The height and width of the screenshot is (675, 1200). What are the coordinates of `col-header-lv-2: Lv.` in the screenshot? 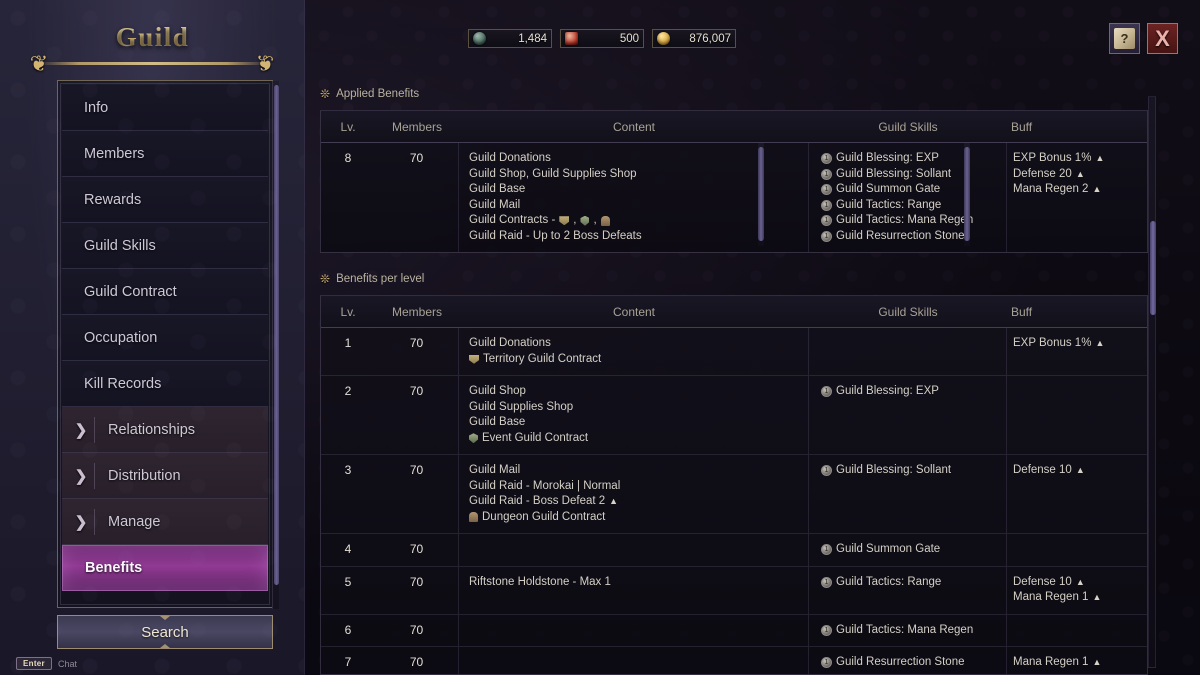 It's located at (348, 311).